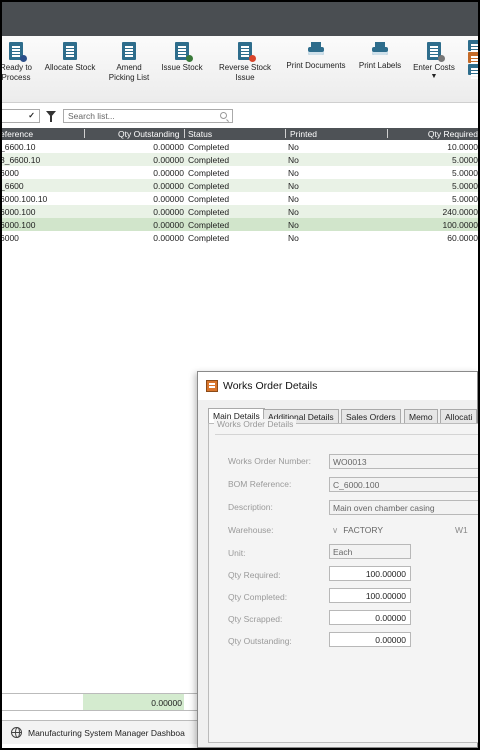 Image resolution: width=480 pixels, height=750 pixels. What do you see at coordinates (245, 67) in the screenshot?
I see `button-label: Reverse Stock` at bounding box center [245, 67].